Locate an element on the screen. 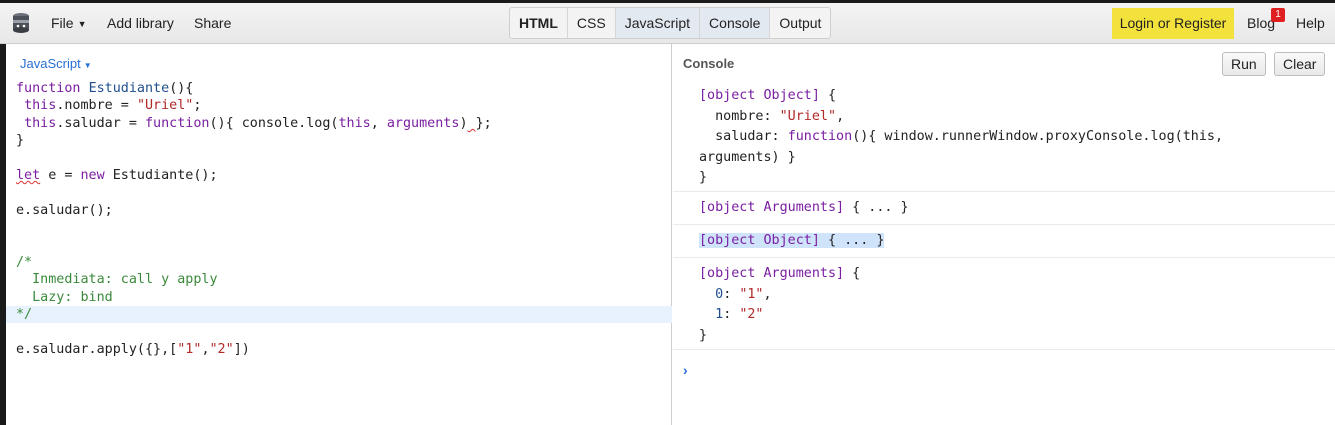 The width and height of the screenshot is (1335, 425). code-token: let is located at coordinates (28, 175).